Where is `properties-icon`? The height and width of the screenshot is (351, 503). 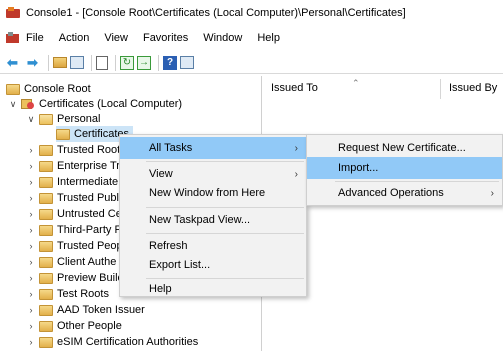 properties-icon is located at coordinates (102, 62).